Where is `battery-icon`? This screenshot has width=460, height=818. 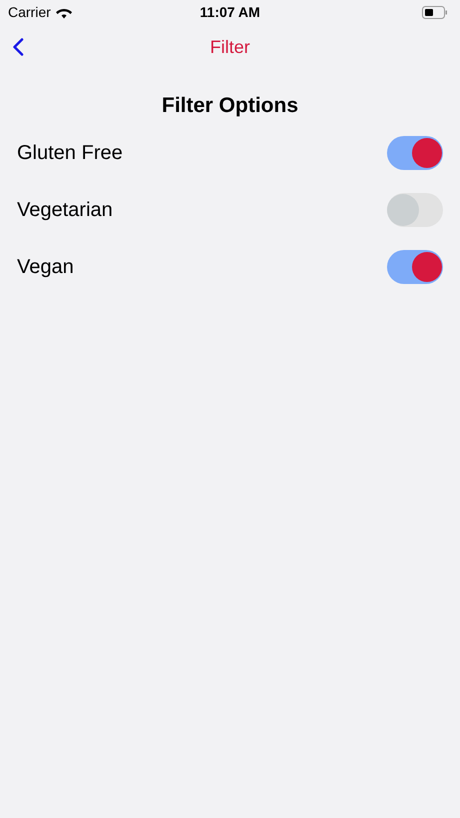
battery-icon is located at coordinates (435, 12).